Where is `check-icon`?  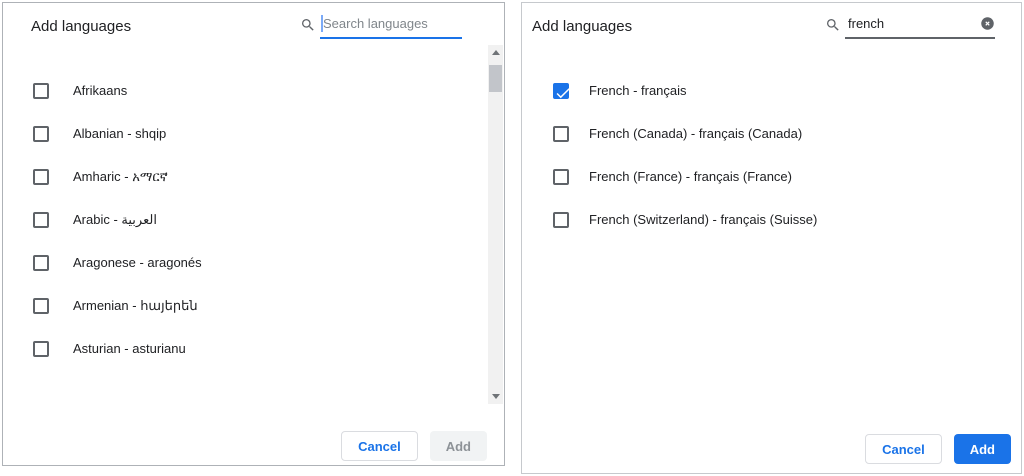 check-icon is located at coordinates (563, 92).